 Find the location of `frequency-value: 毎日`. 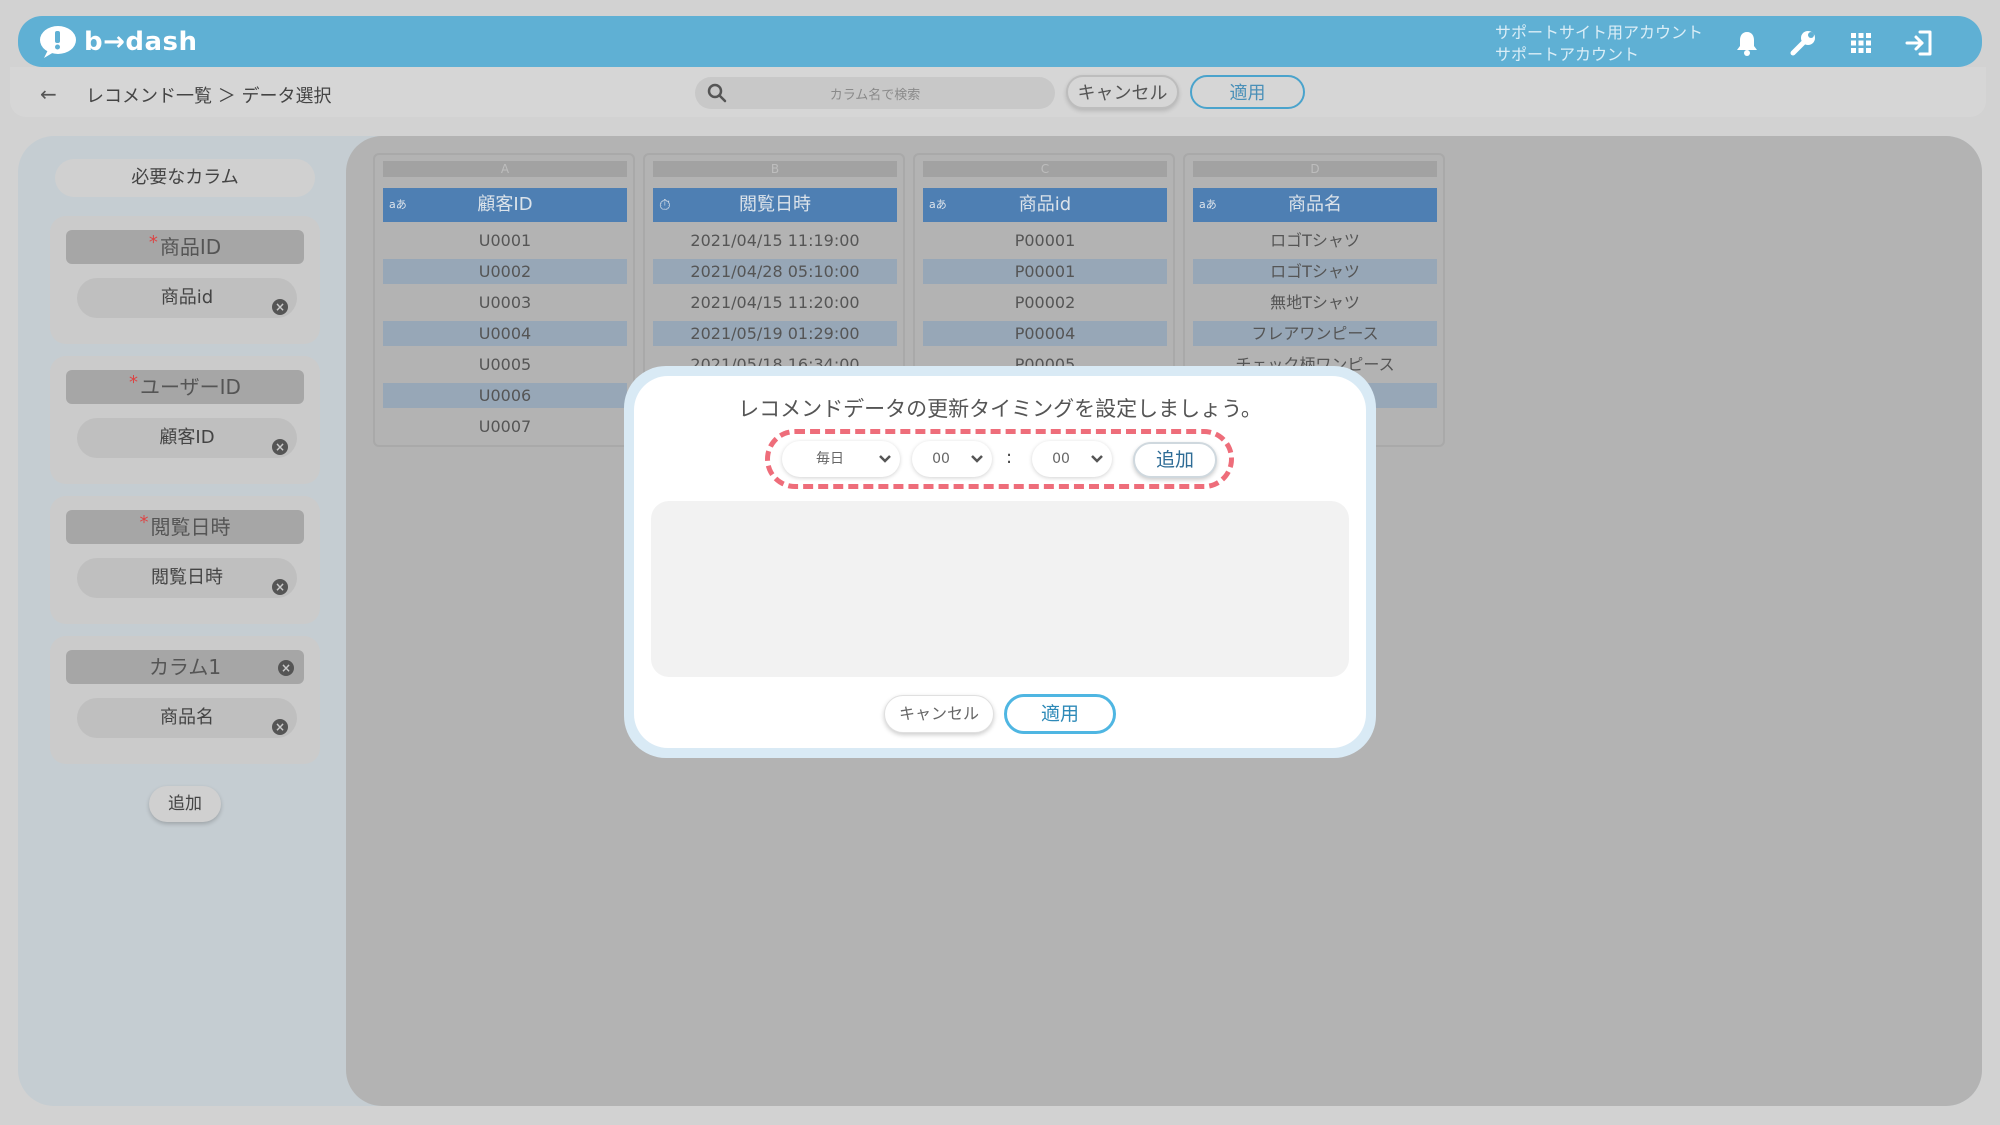

frequency-value: 毎日 is located at coordinates (830, 459).